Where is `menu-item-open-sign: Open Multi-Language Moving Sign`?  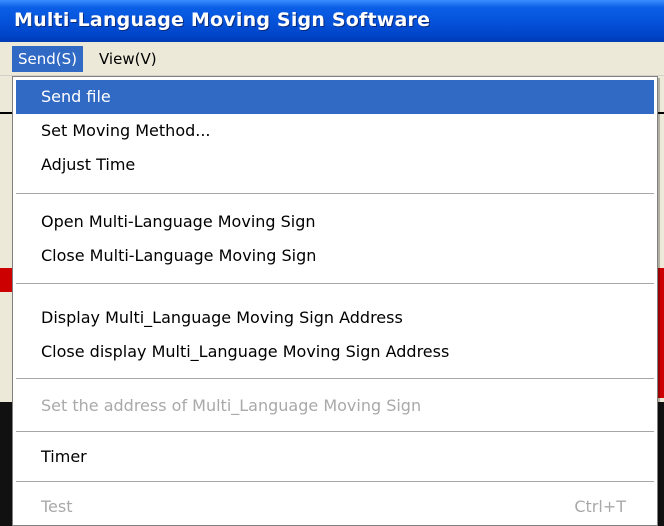
menu-item-open-sign: Open Multi-Language Moving Sign is located at coordinates (335, 222).